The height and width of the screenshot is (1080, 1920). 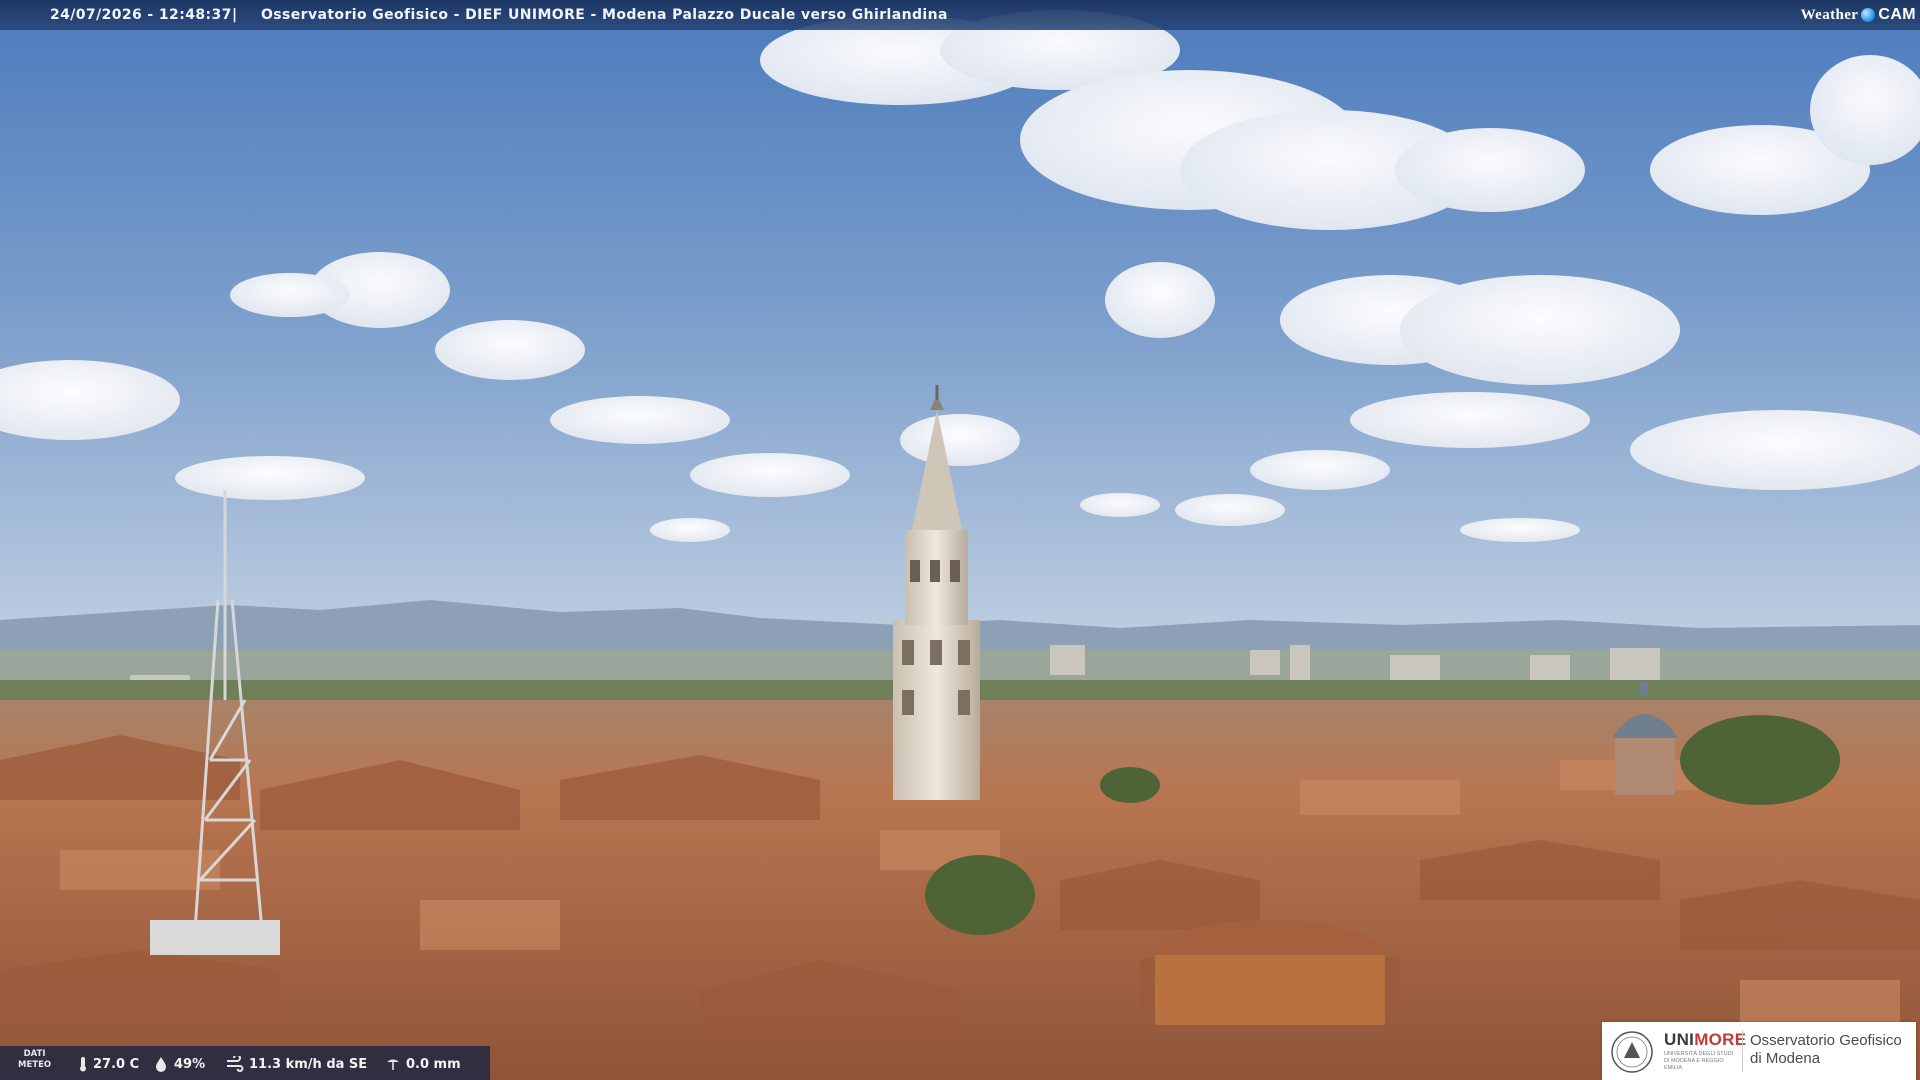 I want to click on wind-value: 11.3 km/h da SE, so click(x=308, y=1064).